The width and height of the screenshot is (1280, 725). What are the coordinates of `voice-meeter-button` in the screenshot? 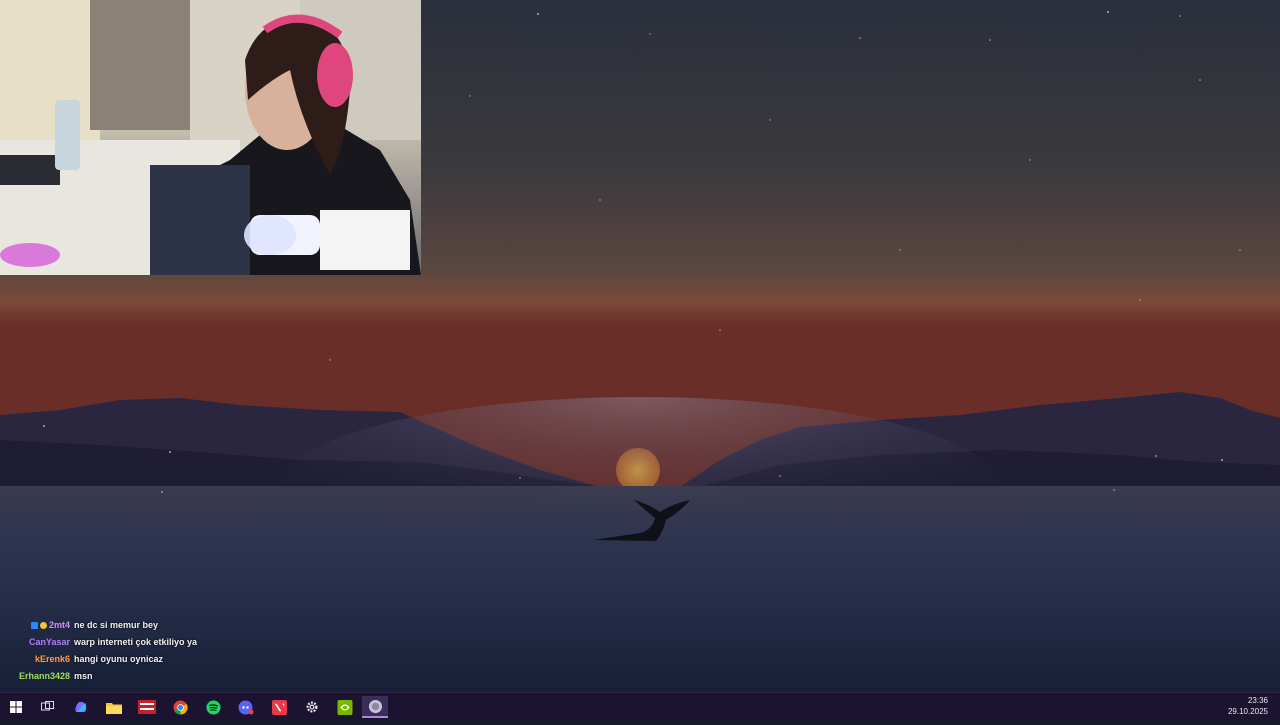 It's located at (147, 707).